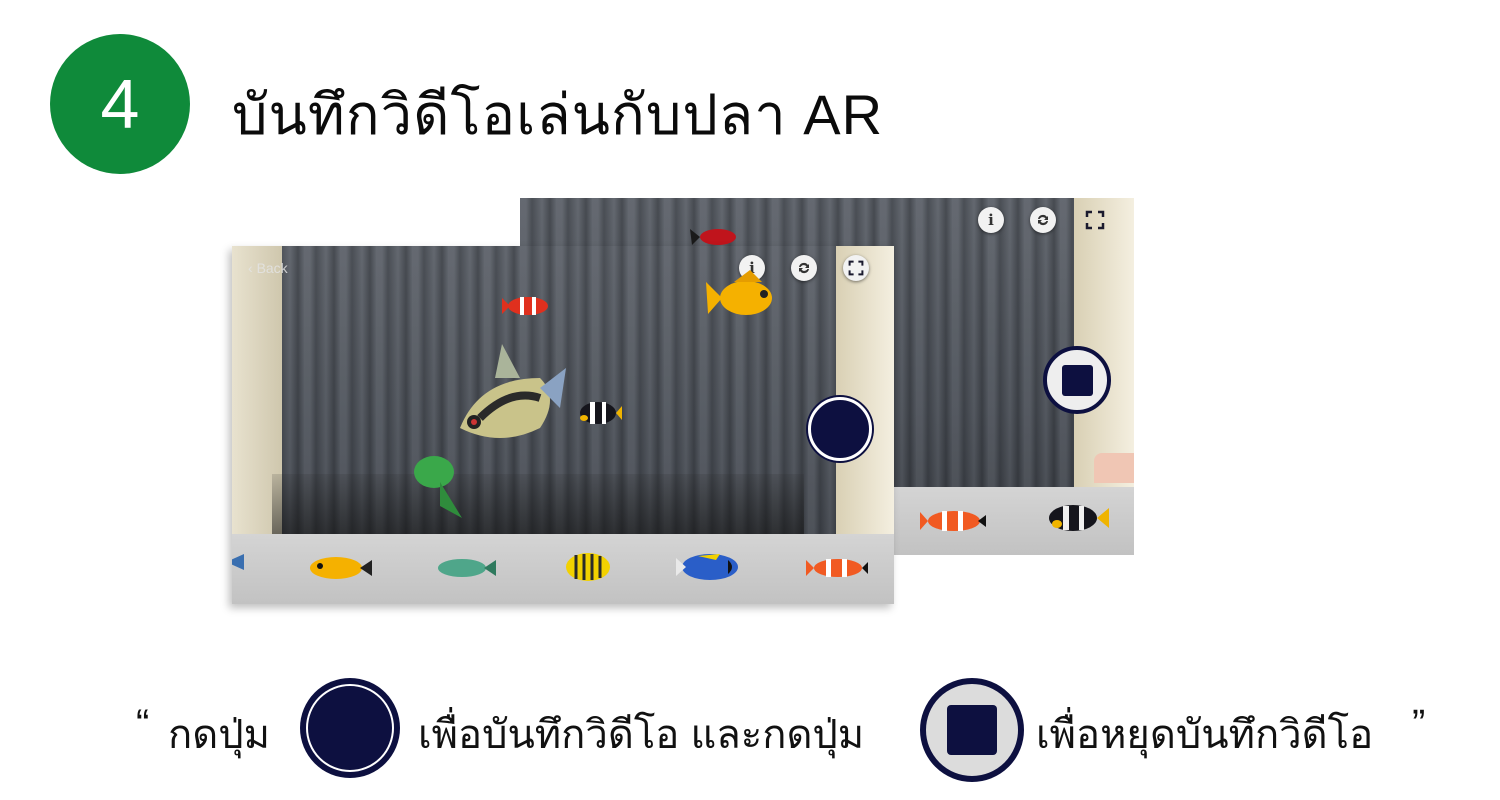 Image resolution: width=1500 pixels, height=800 pixels. Describe the element at coordinates (641, 735) in the screenshot. I see `caption-part-record: เพื่อบันทึกวิดีโอ และกดปุ่ม` at that location.